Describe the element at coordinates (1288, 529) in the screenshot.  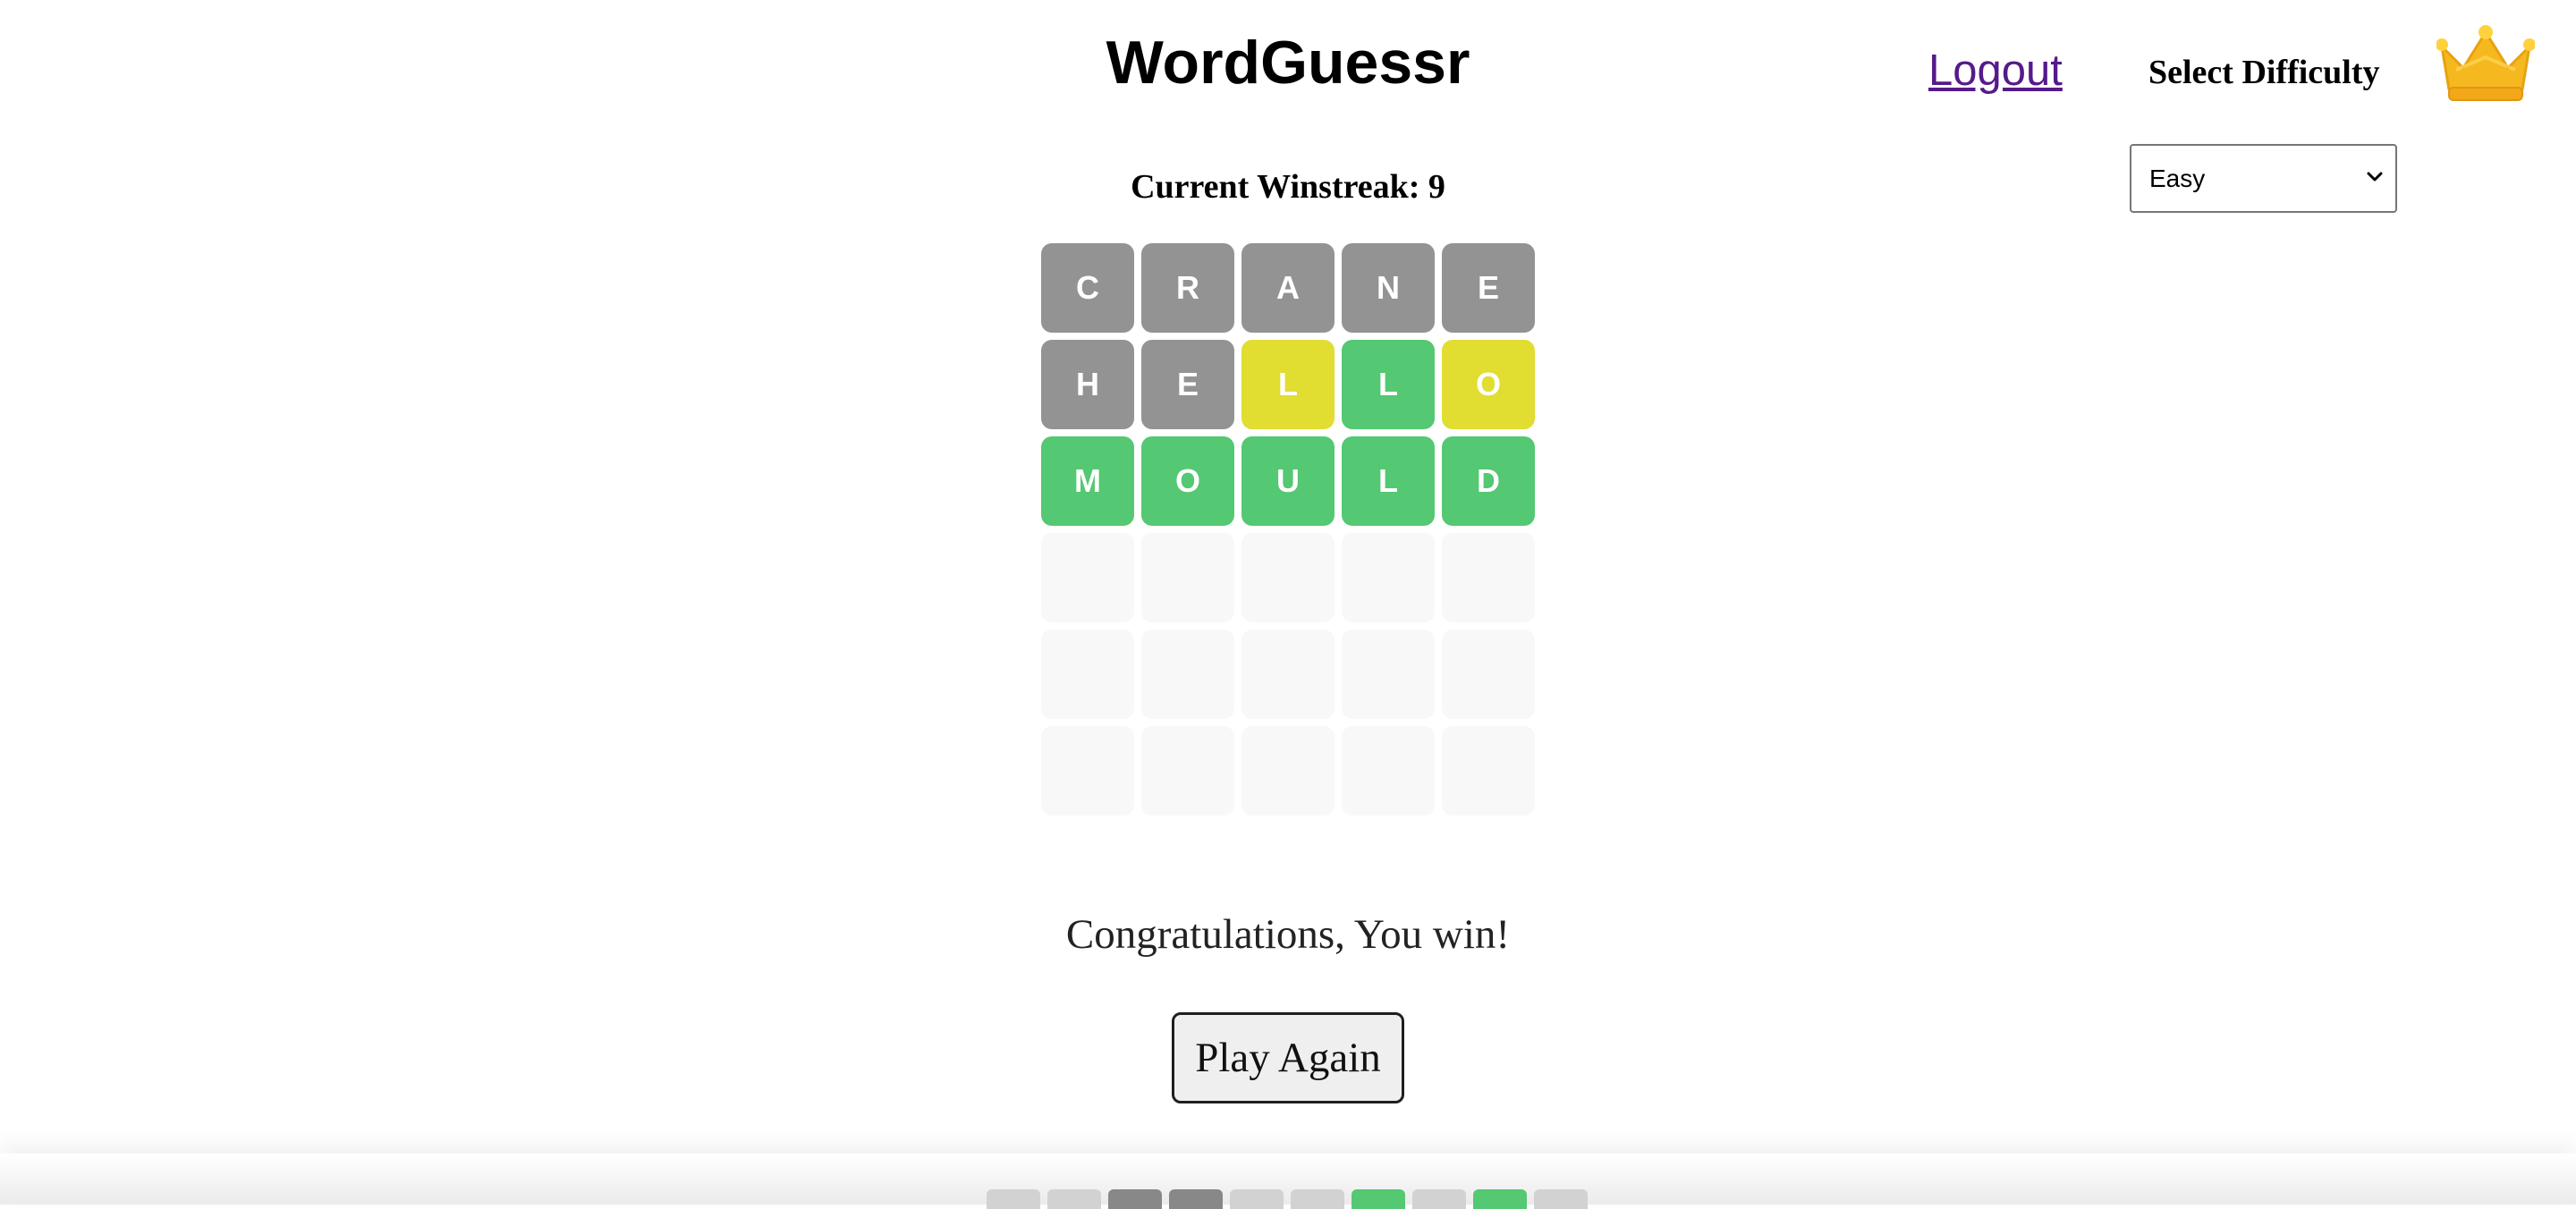
I see `guess-board: CRANEHELLOMOULD` at that location.